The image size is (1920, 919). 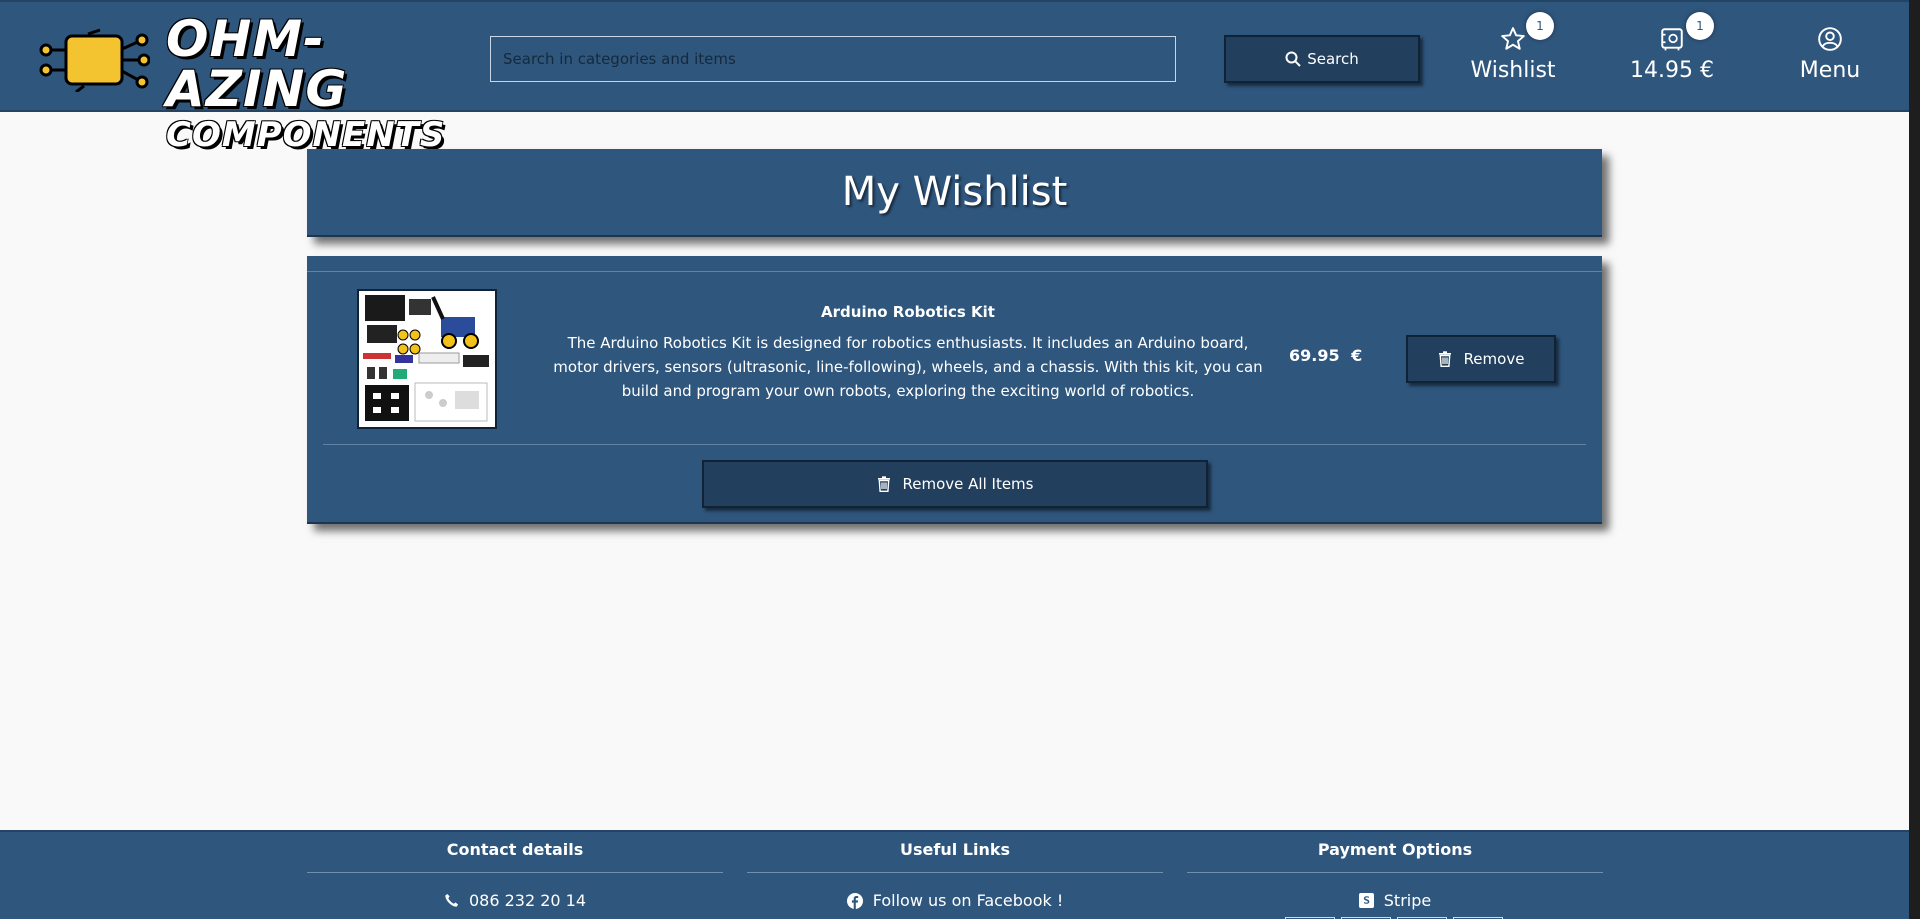 I want to click on robotics-kit-image, so click(x=427, y=359).